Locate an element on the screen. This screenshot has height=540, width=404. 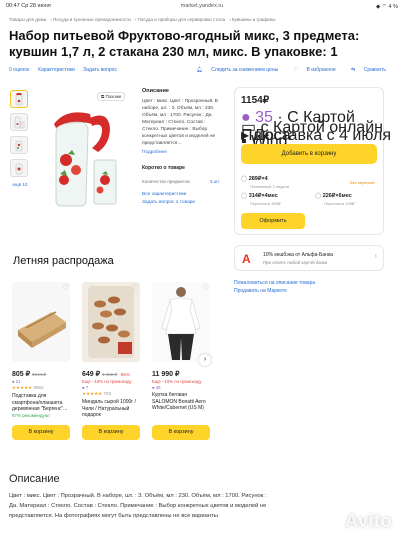
split-price: ◯ 289₽×4 is located at coordinates (254, 179).